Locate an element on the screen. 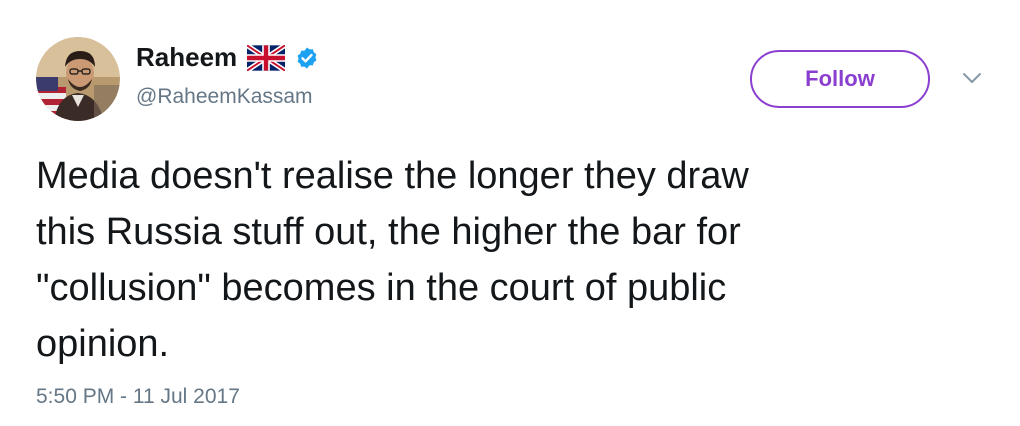 The width and height of the screenshot is (1020, 426). author-name-row: Raheem is located at coordinates (227, 57).